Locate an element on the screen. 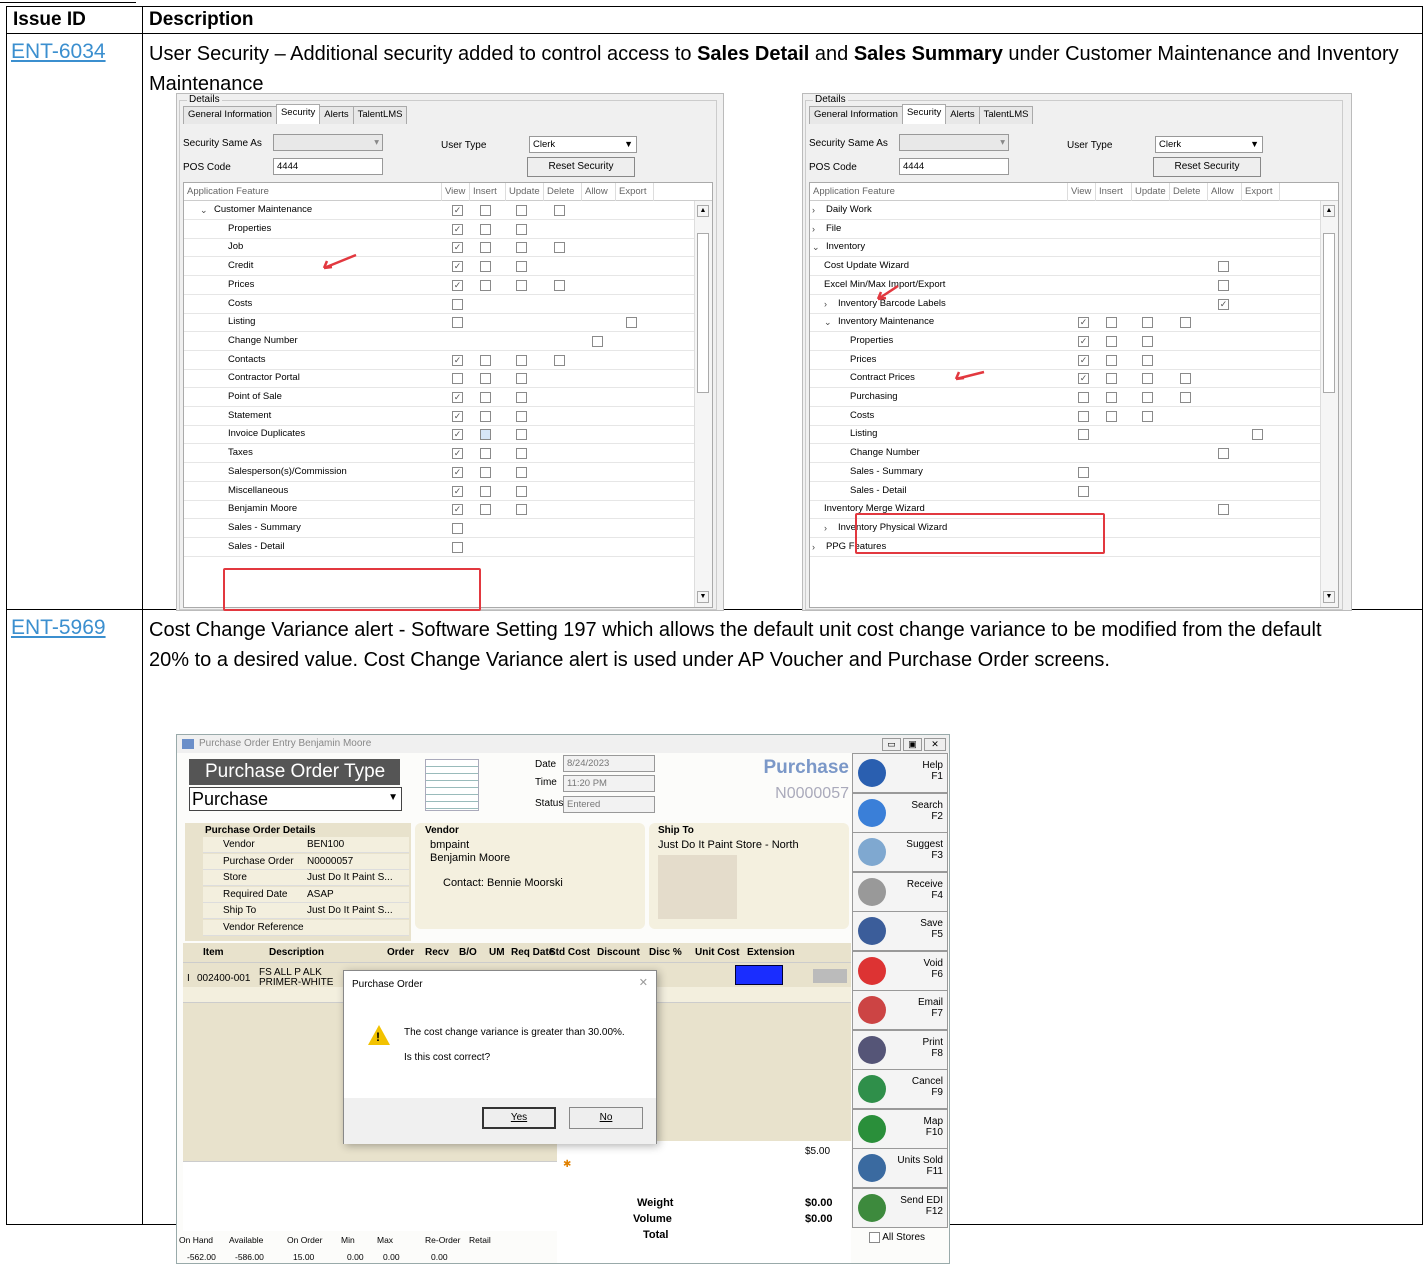  sec-left-expander-icon: ⌄ is located at coordinates (204, 210).